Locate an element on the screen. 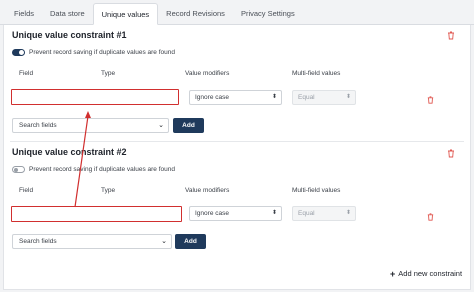 The image size is (474, 292). tab-data-store: Data store is located at coordinates (67, 13).